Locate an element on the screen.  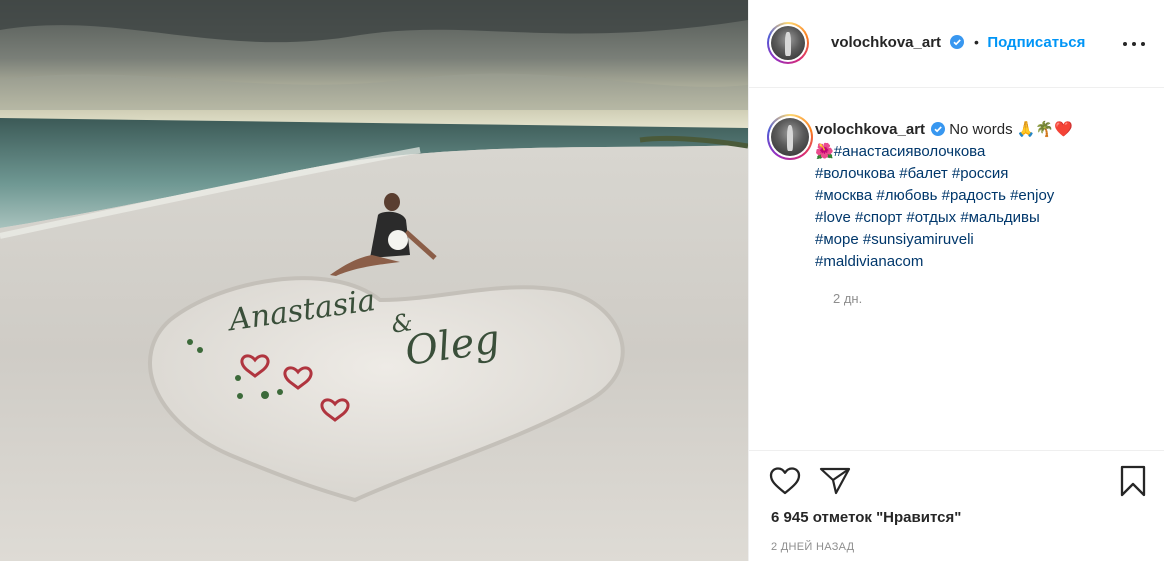
caption-username-link: volochkova_art is located at coordinates (870, 129).